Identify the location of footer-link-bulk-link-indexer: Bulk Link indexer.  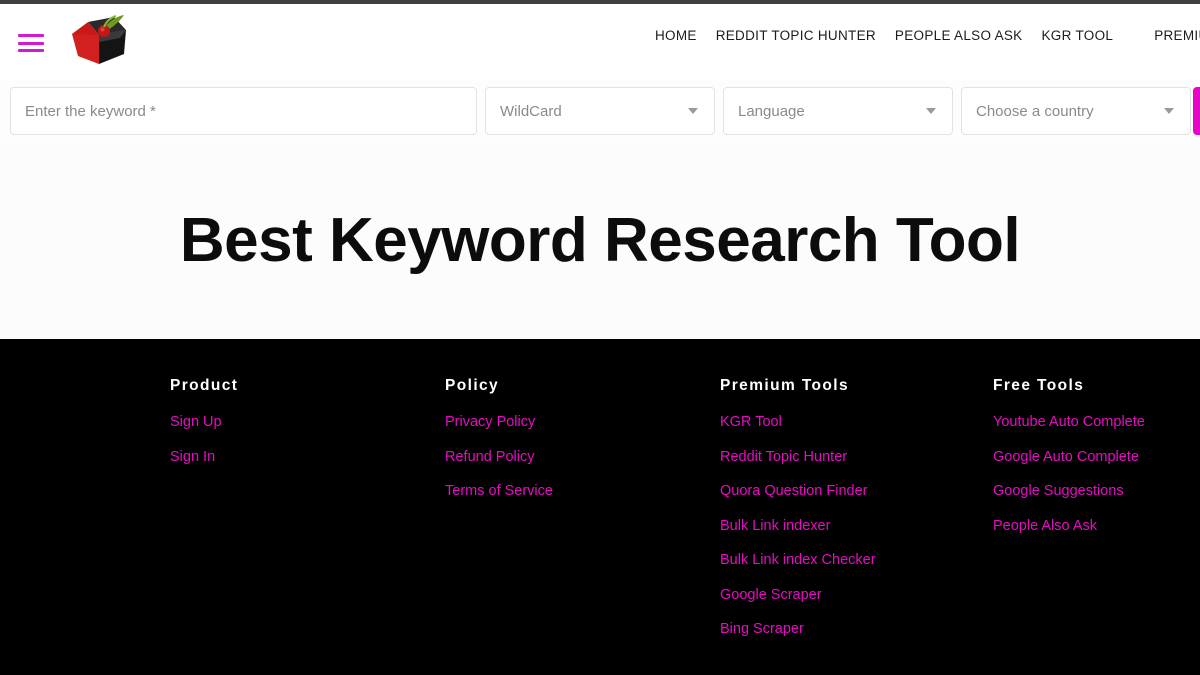
(856, 526).